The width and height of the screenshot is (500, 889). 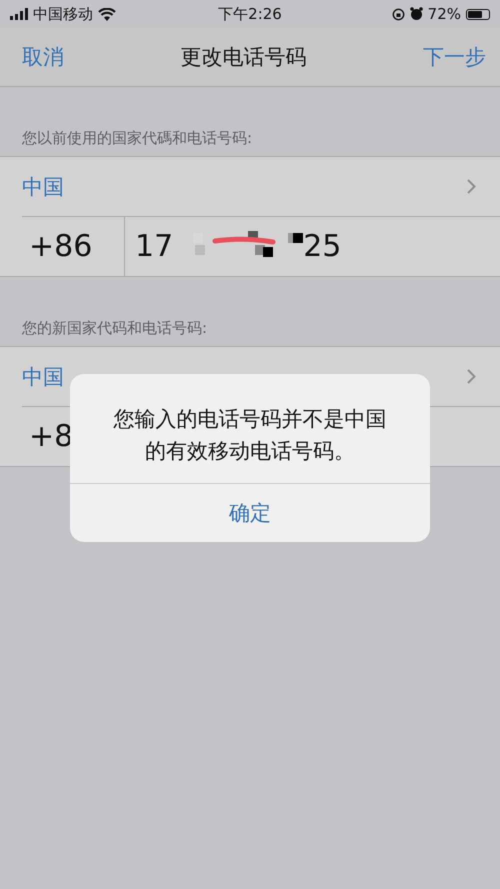 I want to click on phone-number-start: 17, so click(x=154, y=246).